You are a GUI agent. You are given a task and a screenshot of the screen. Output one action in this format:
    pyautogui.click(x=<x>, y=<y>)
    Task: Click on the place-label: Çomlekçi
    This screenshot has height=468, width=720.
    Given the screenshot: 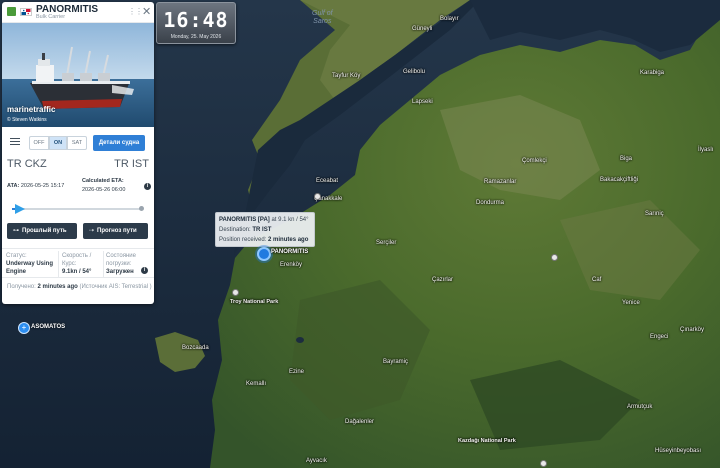 What is the action you would take?
    pyautogui.click(x=534, y=161)
    